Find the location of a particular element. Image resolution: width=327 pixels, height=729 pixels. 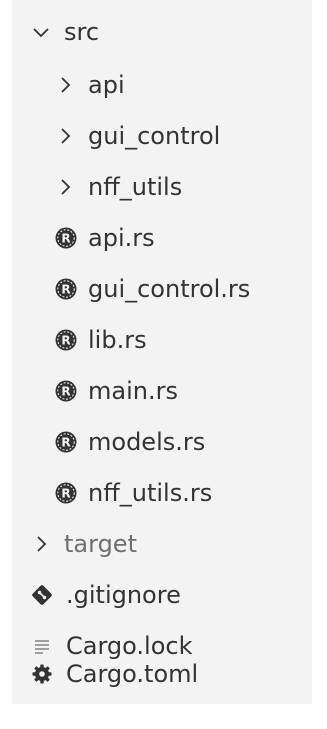

tree-file-main-rs: R main.rs is located at coordinates (162, 391).